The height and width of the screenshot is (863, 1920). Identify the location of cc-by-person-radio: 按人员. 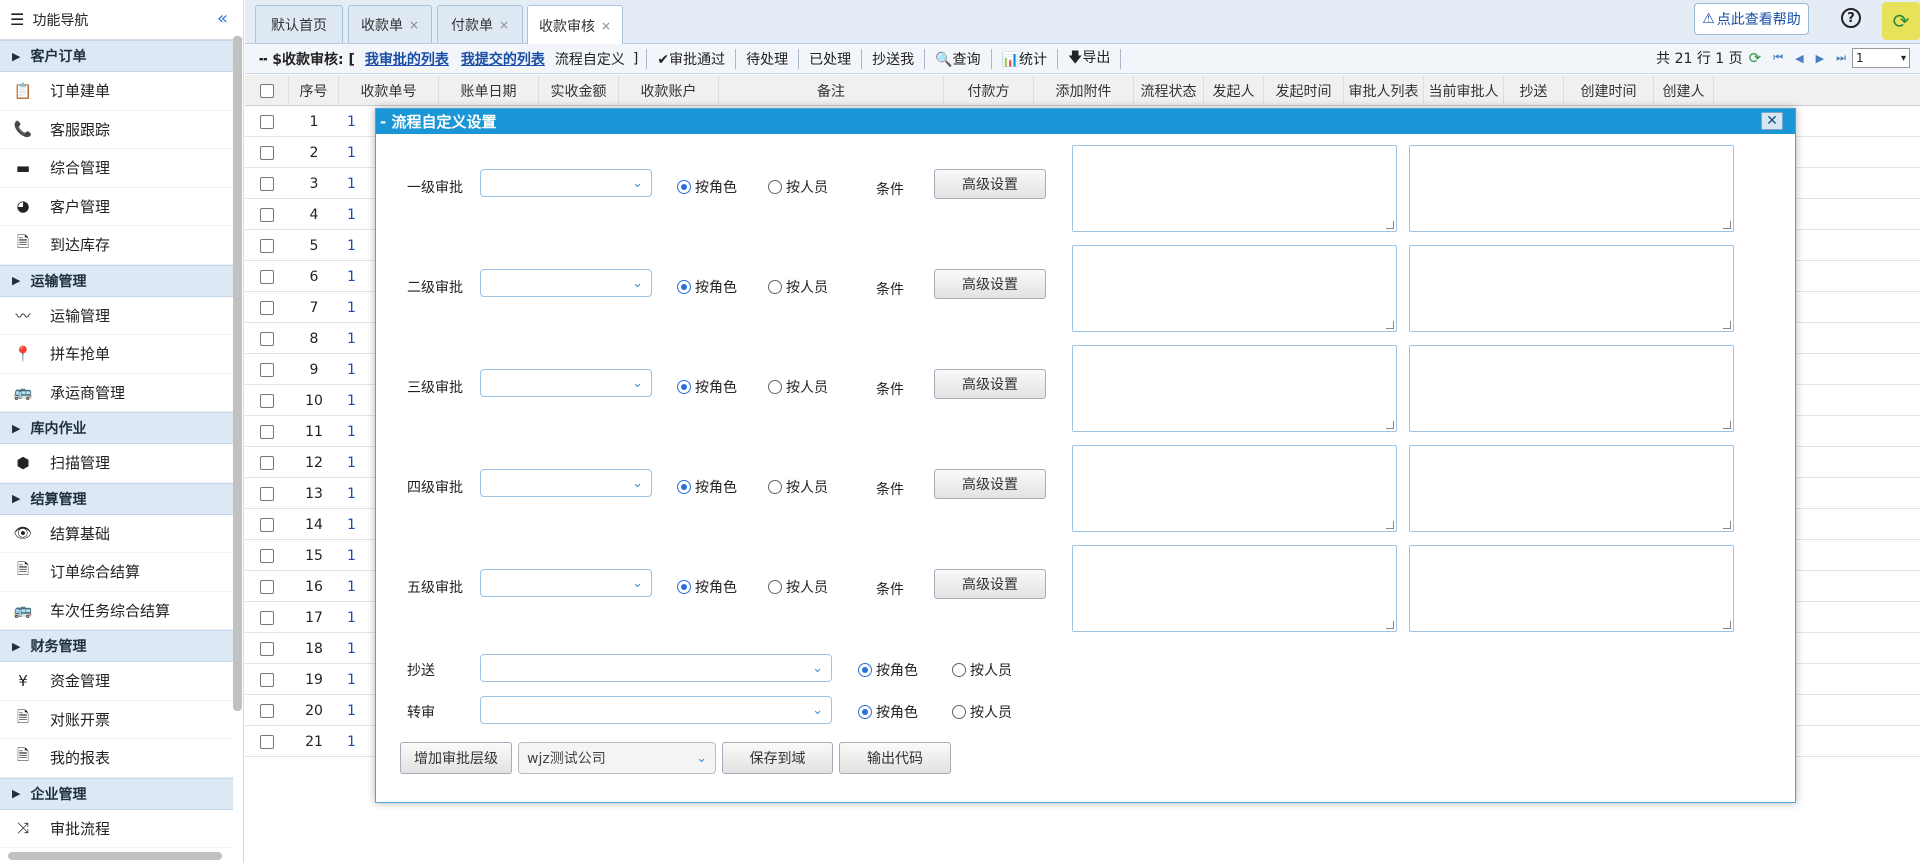
(982, 670).